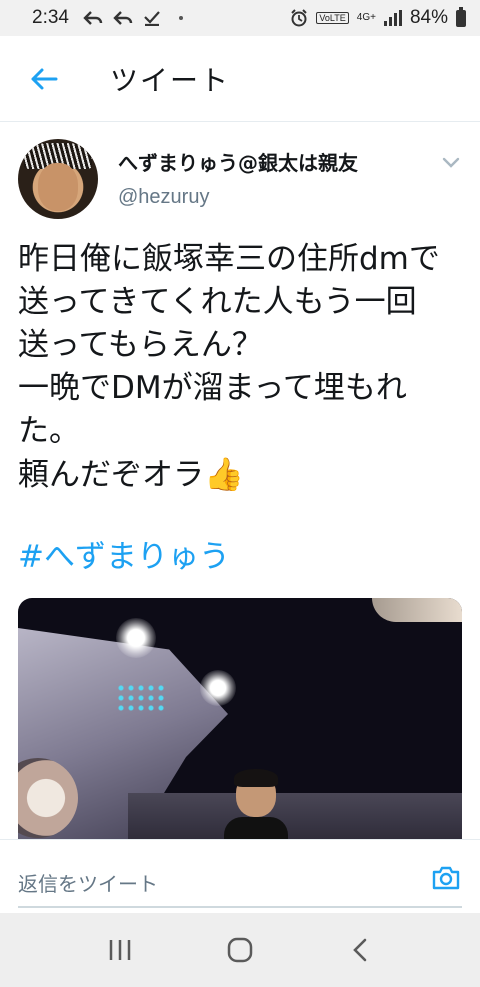 The width and height of the screenshot is (480, 987). What do you see at coordinates (58, 179) in the screenshot?
I see `avatar` at bounding box center [58, 179].